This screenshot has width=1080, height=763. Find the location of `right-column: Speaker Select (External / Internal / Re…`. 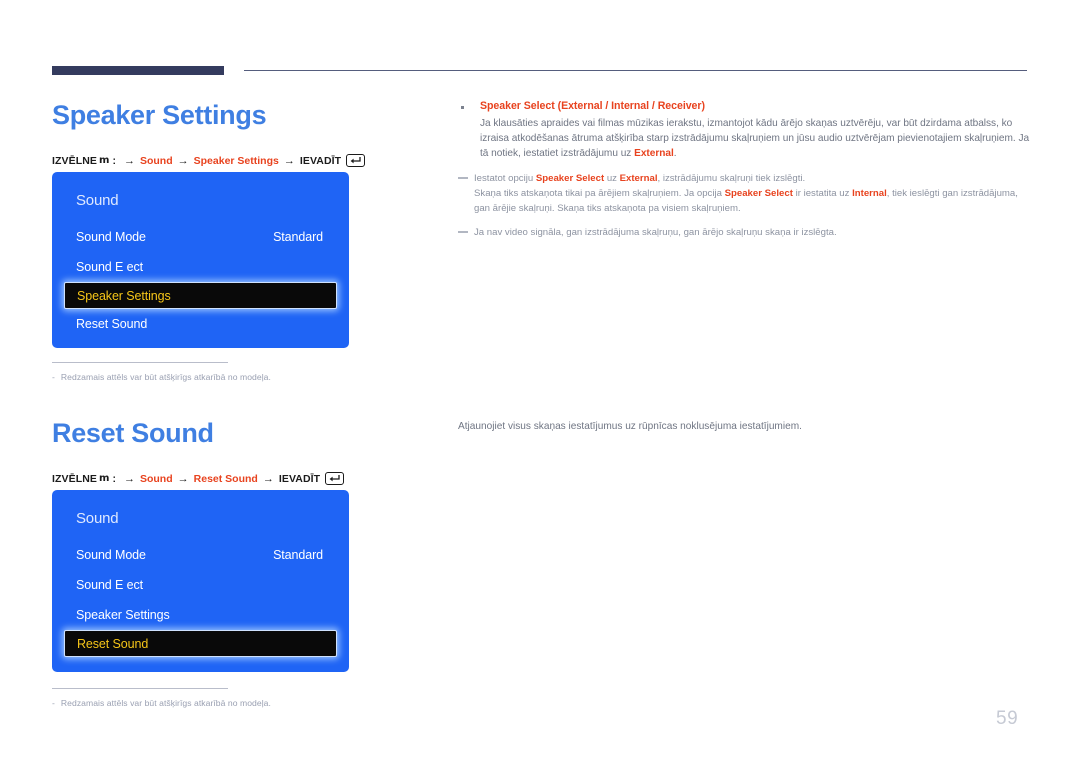

right-column: Speaker Select (External / Internal / Re… is located at coordinates (744, 170).